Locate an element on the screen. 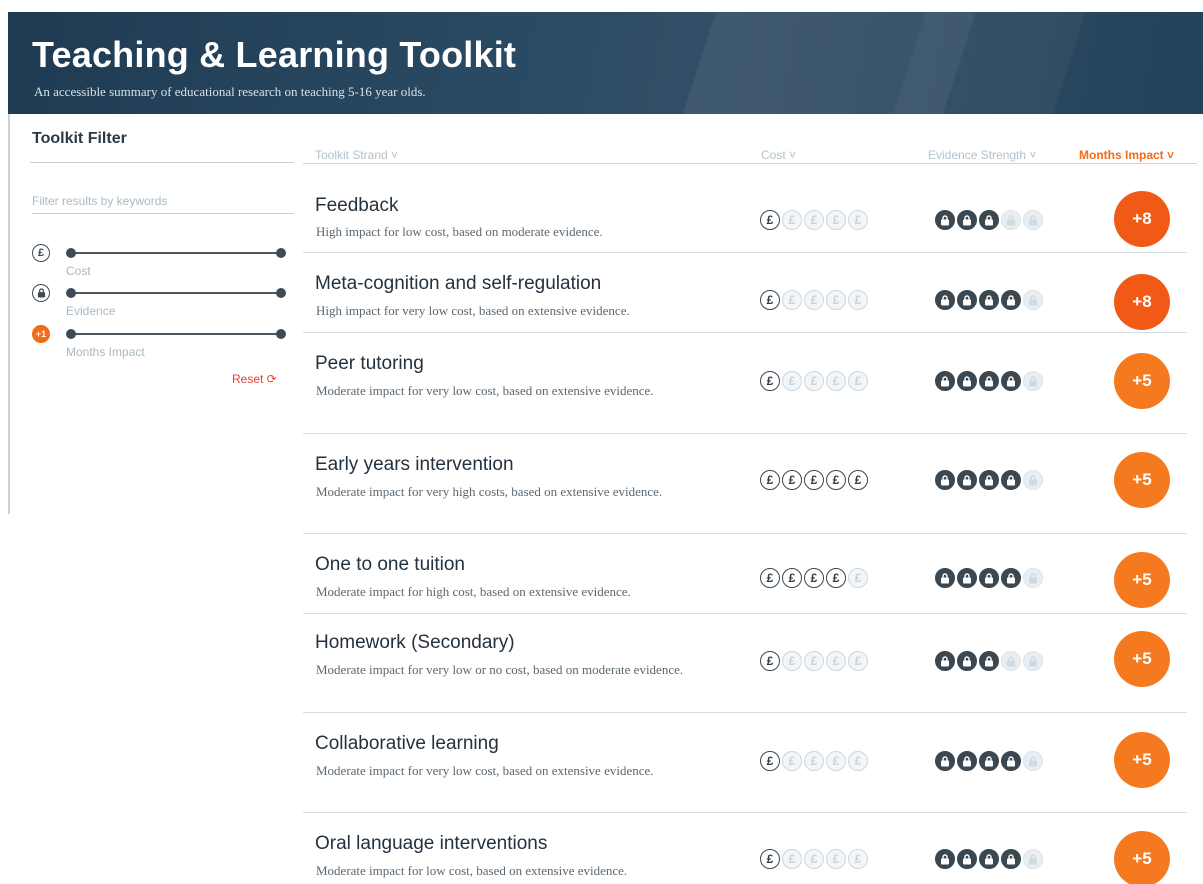 This screenshot has width=1203, height=884. column-header-cost: Cost ˅ is located at coordinates (778, 155).